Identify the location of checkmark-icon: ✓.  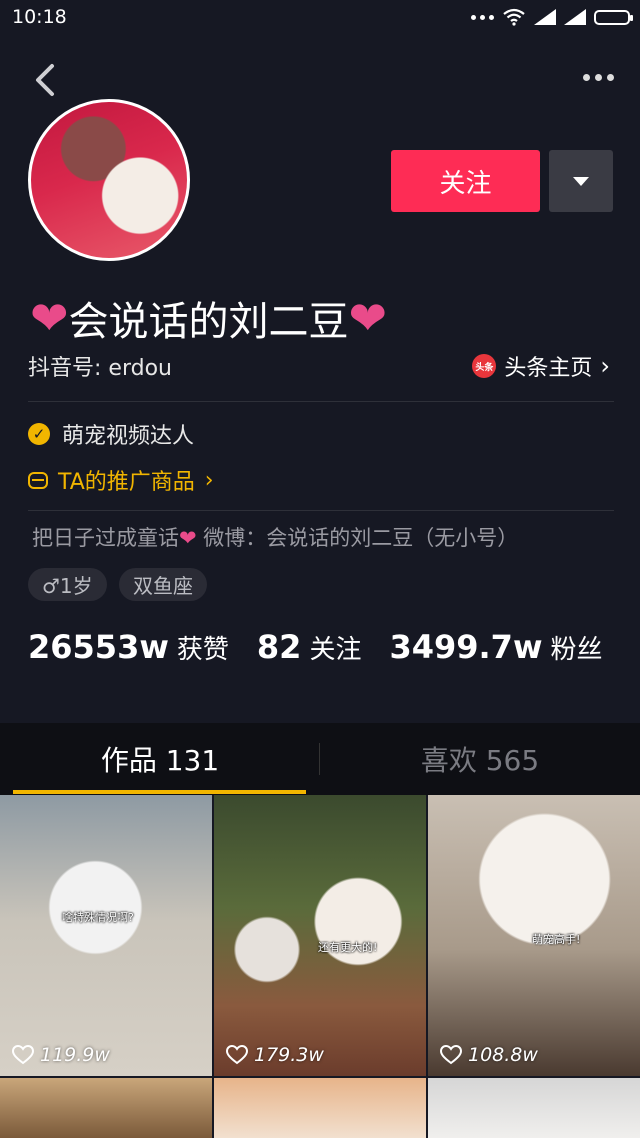
(39, 434).